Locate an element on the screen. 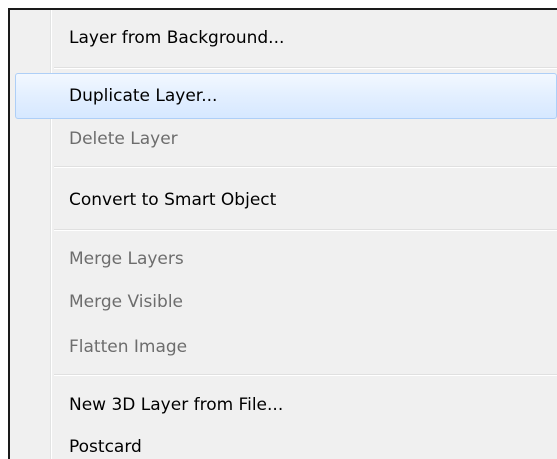  menu-item-label: Delete Layer is located at coordinates (123, 139).